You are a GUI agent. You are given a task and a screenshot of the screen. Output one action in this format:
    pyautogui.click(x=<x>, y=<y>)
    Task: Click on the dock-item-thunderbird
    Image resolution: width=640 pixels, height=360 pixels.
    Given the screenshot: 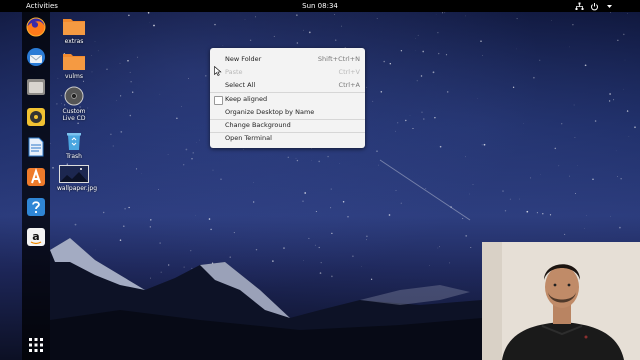 What is the action you would take?
    pyautogui.click(x=36, y=57)
    